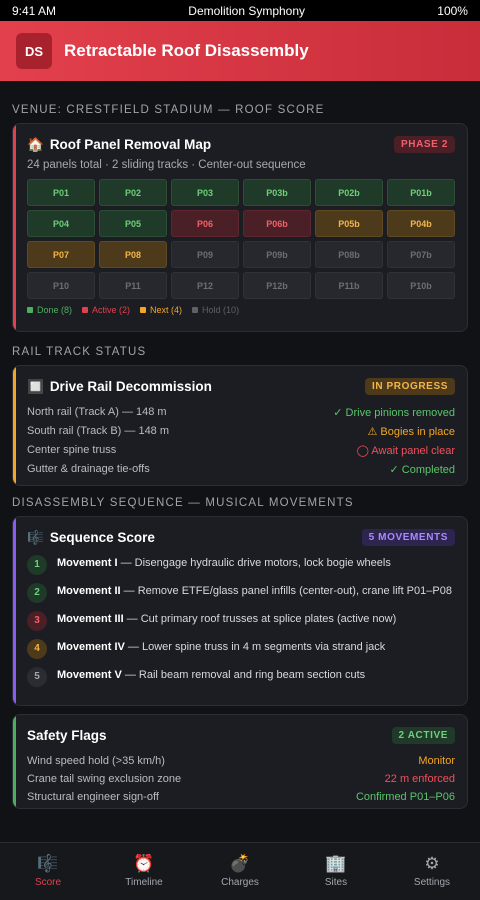 Image resolution: width=480 pixels, height=900 pixels. What do you see at coordinates (55, 310) in the screenshot?
I see `legend-label: Done (8)` at bounding box center [55, 310].